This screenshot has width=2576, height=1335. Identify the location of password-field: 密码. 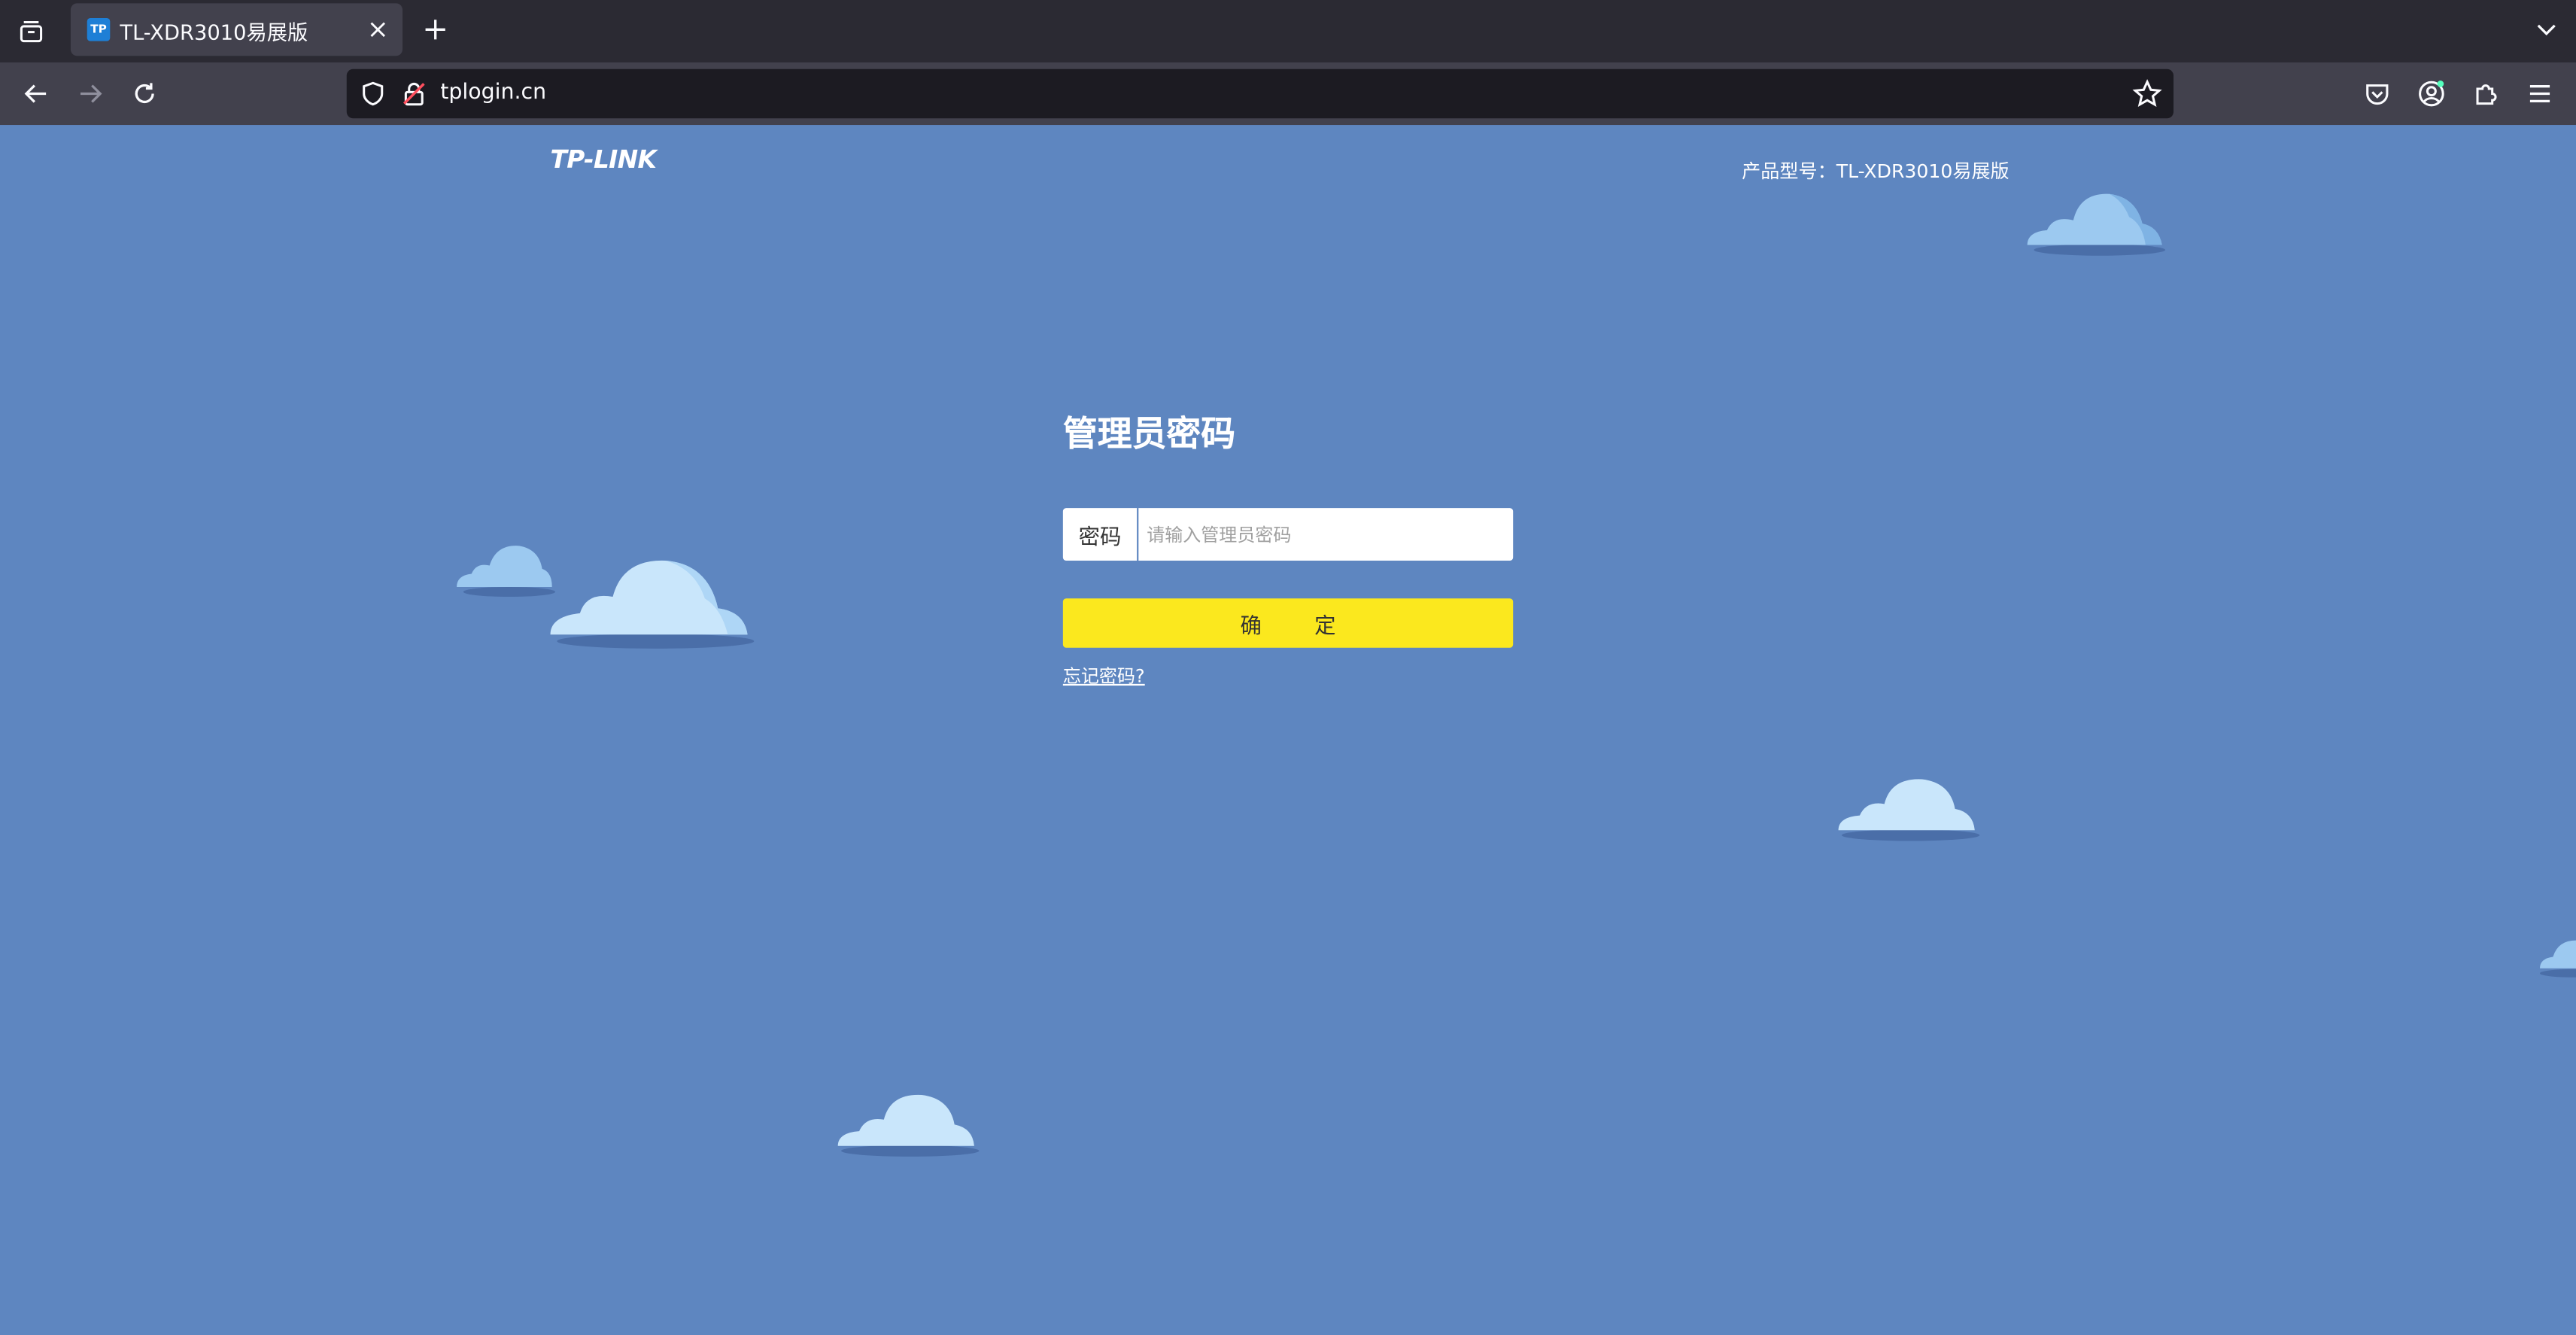
(1288, 534).